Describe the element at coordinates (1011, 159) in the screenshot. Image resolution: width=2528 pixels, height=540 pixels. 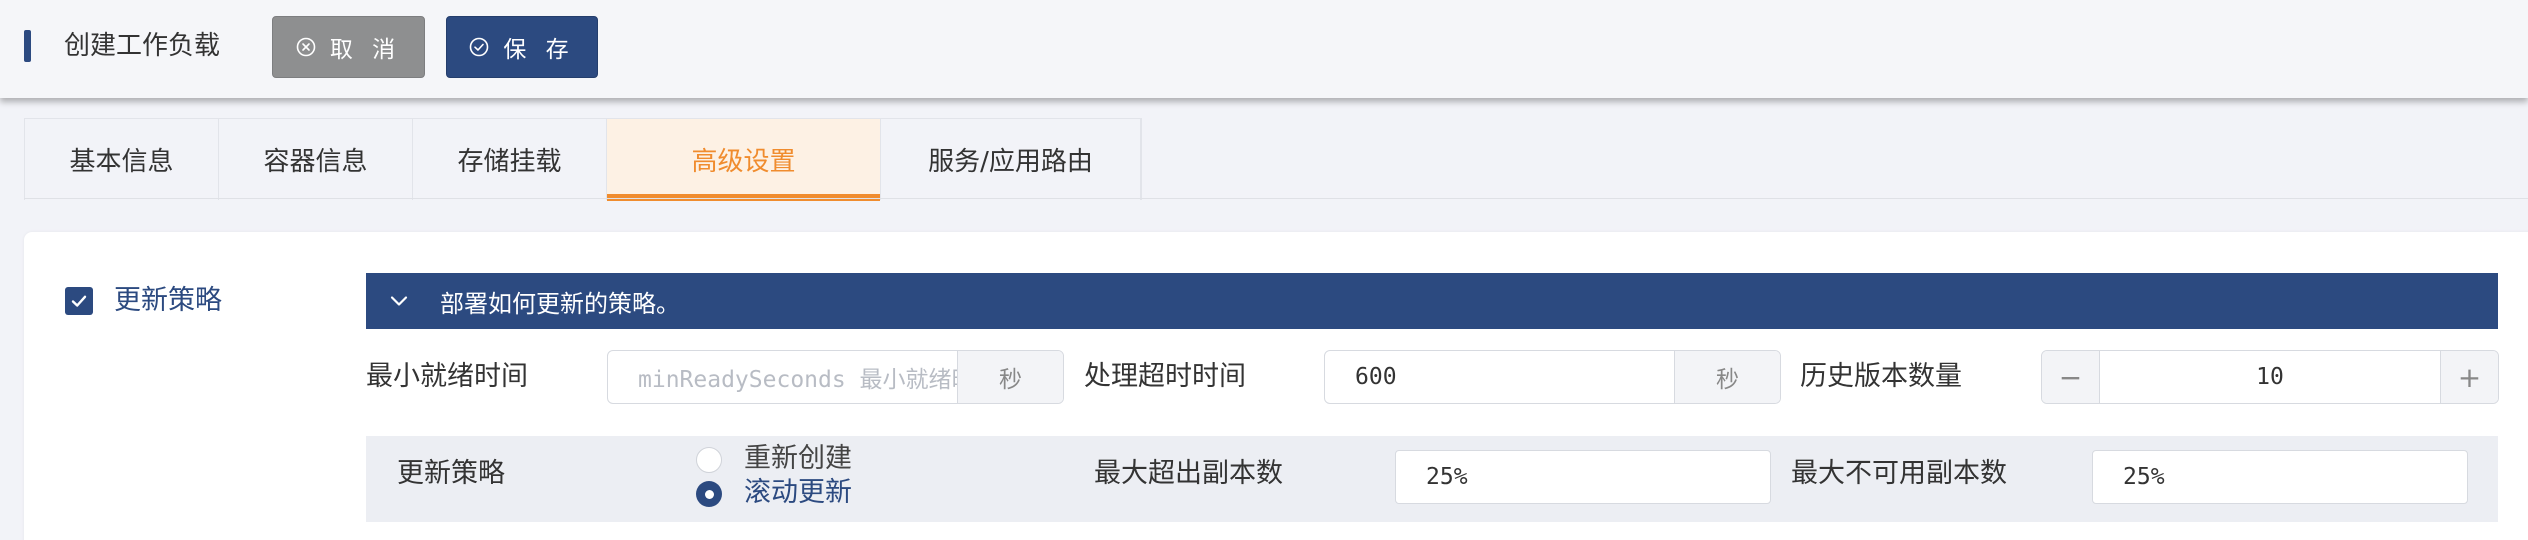
I see `tab-service-routing: 服务/应用路由` at that location.